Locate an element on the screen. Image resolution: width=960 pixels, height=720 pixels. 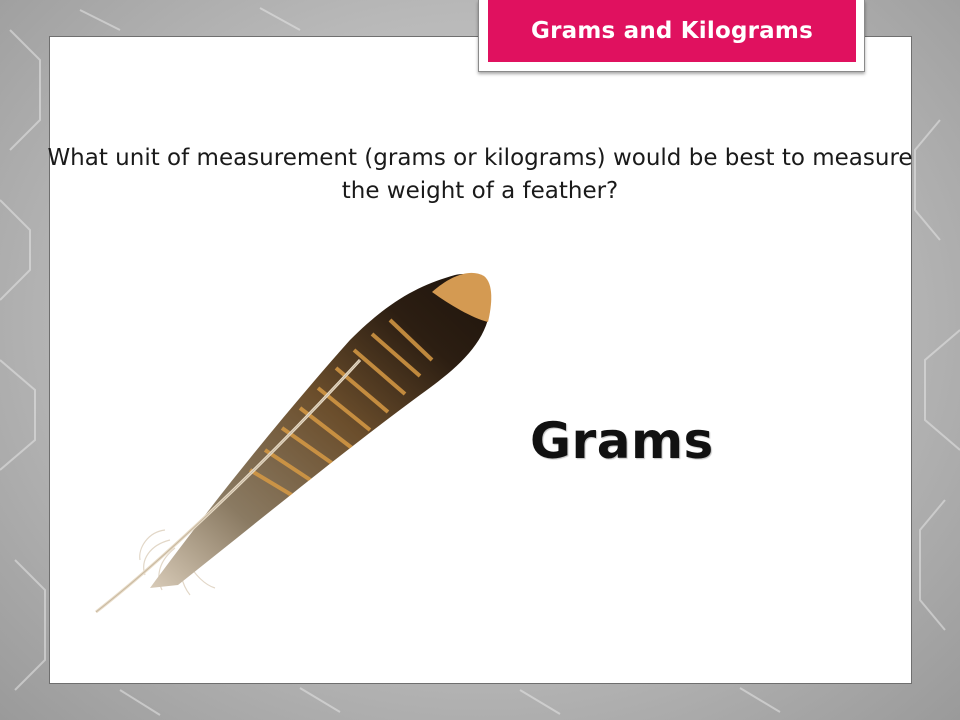
slide-title: Grams and Kilograms is located at coordinates (672, 31).